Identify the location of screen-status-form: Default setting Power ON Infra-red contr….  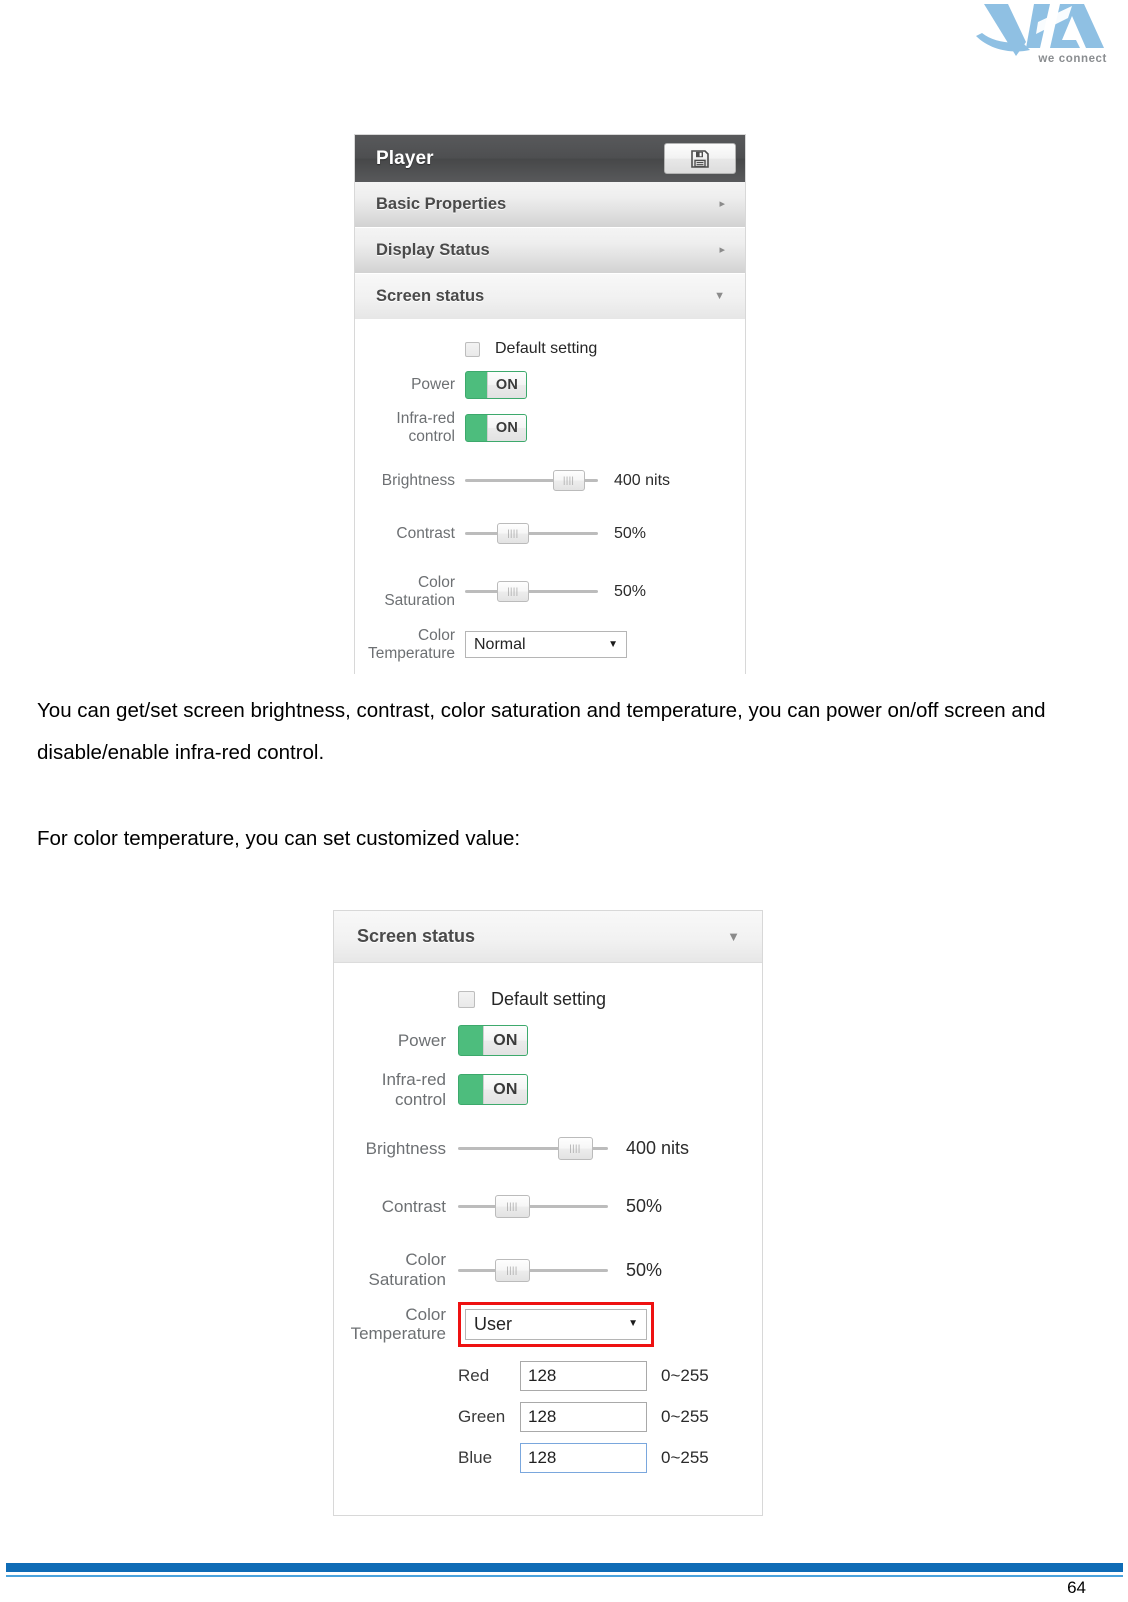
(550, 491).